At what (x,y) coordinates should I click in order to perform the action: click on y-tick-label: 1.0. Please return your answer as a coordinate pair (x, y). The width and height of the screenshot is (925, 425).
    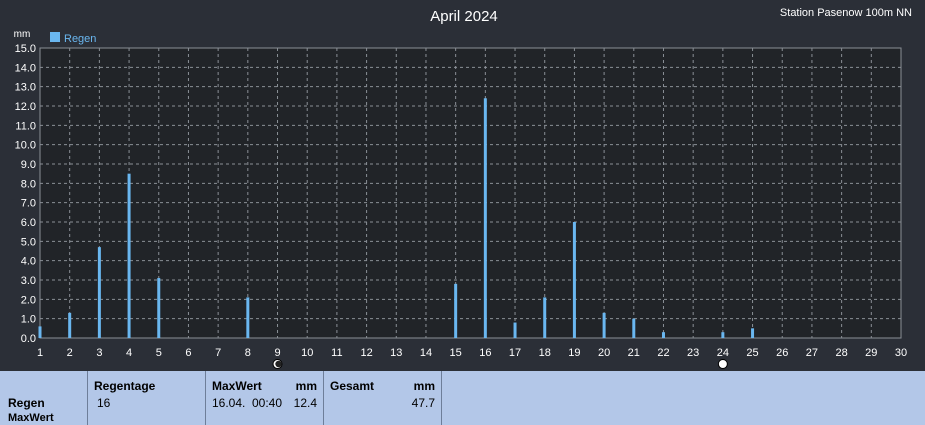
    Looking at the image, I should click on (28, 320).